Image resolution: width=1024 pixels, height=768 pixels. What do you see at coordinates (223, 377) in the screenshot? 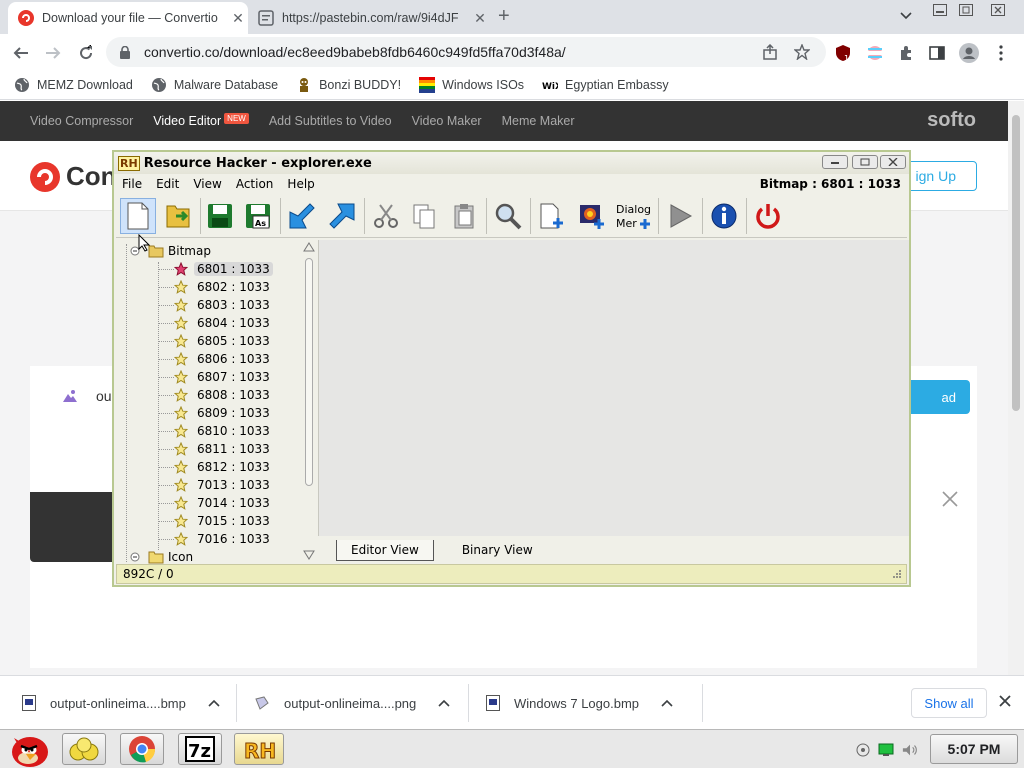
I see `tree-item-bitmap: 6807 : 1033` at bounding box center [223, 377].